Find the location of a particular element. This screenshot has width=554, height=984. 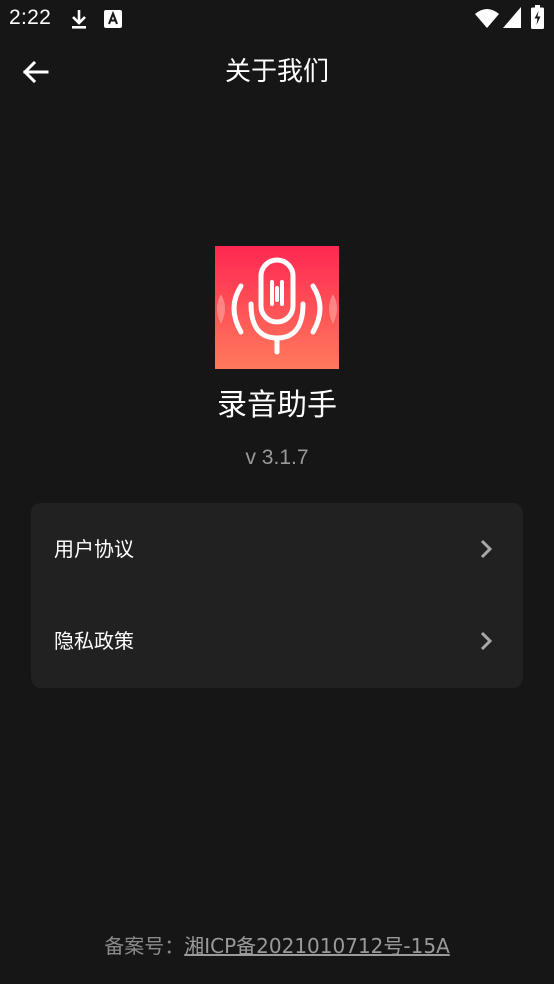

status-time: 2:22 is located at coordinates (30, 17).